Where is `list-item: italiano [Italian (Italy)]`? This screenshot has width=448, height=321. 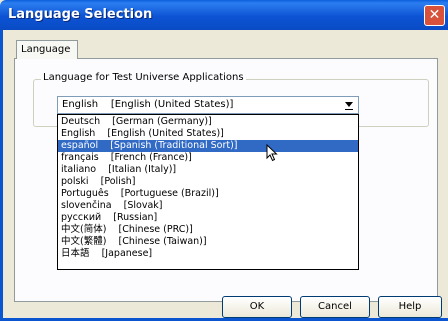
list-item: italiano [Italian (Italy)] is located at coordinates (208, 170).